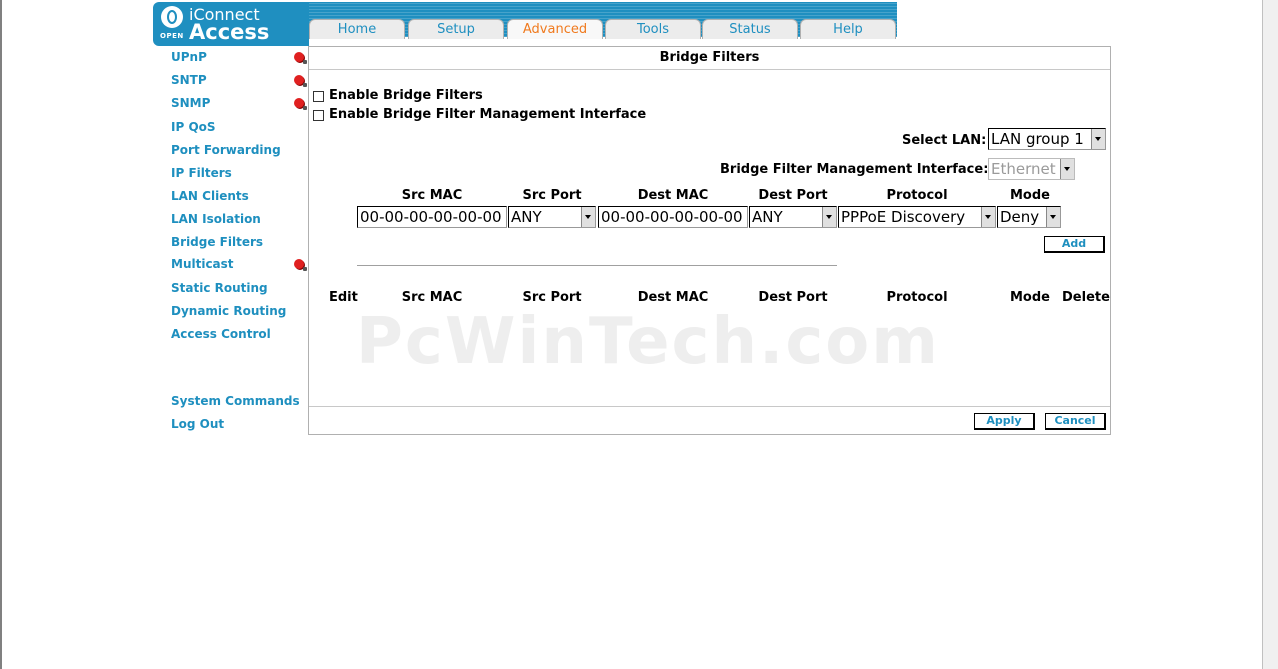  Describe the element at coordinates (406, 95) in the screenshot. I see `enable-bridge-filters-label: Enable Bridge Filters` at that location.